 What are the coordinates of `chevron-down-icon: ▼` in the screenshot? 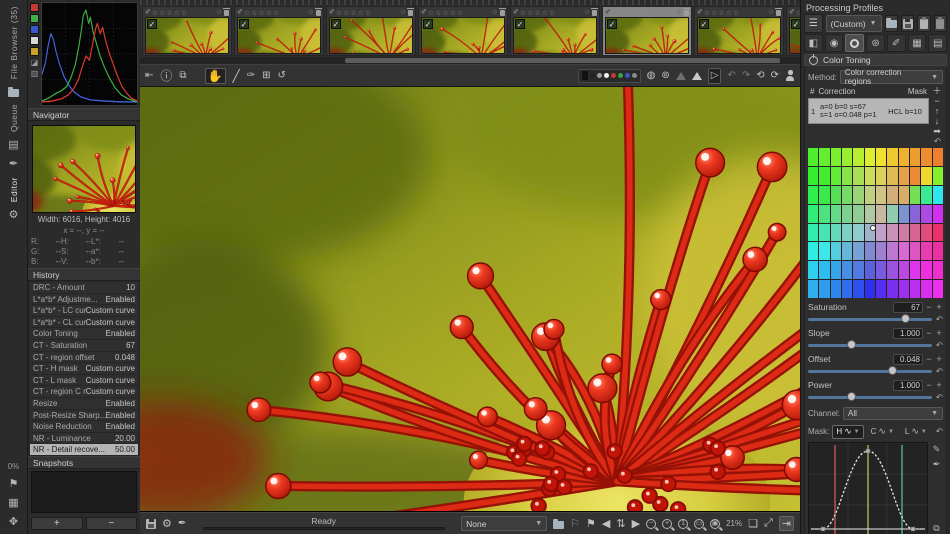 It's located at (891, 432).